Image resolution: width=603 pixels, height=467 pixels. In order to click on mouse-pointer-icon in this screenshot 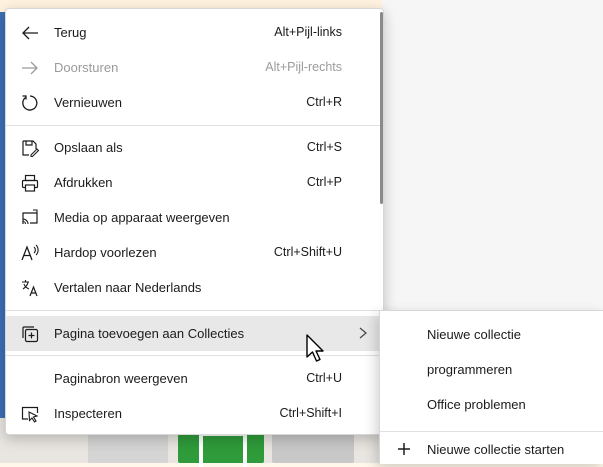, I will do `click(316, 350)`.